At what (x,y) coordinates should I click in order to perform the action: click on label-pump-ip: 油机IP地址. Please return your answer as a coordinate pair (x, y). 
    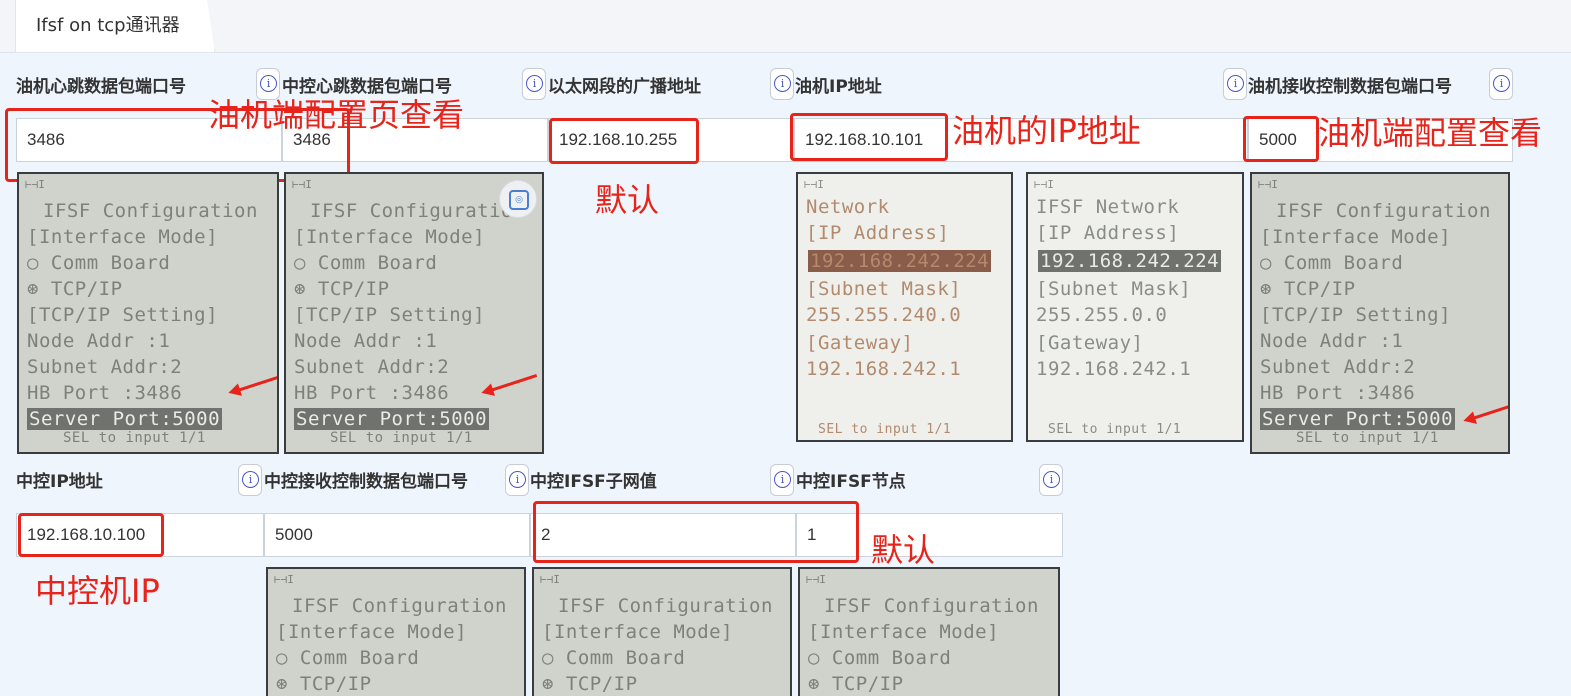
    Looking at the image, I should click on (838, 87).